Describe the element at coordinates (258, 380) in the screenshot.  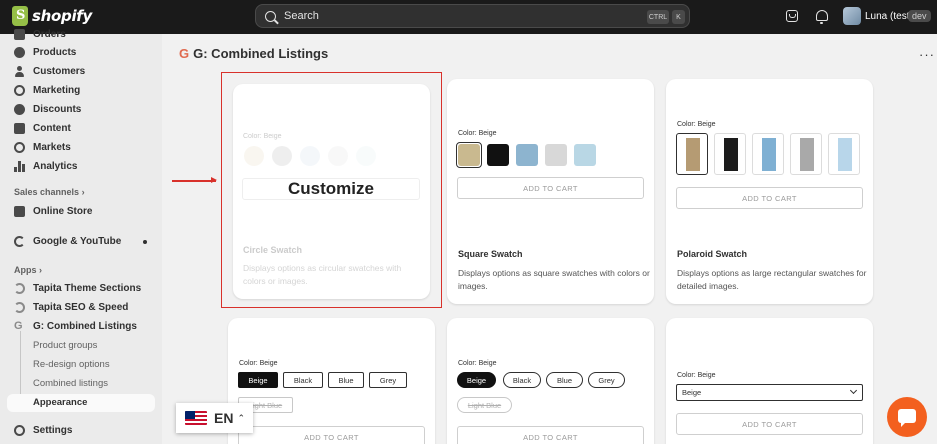
I see `option-button-beige: Beige` at that location.